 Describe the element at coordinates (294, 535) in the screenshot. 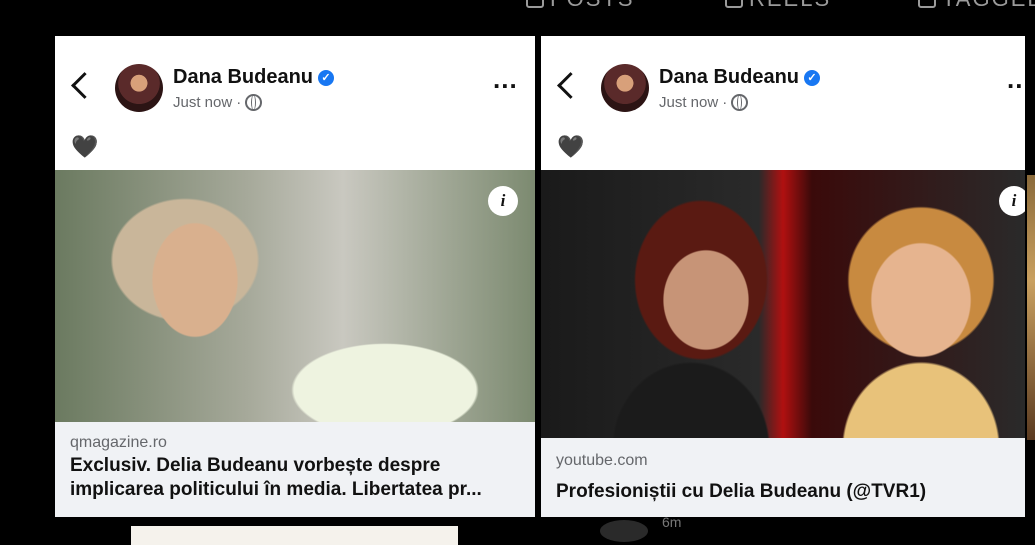

I see `background-post` at that location.